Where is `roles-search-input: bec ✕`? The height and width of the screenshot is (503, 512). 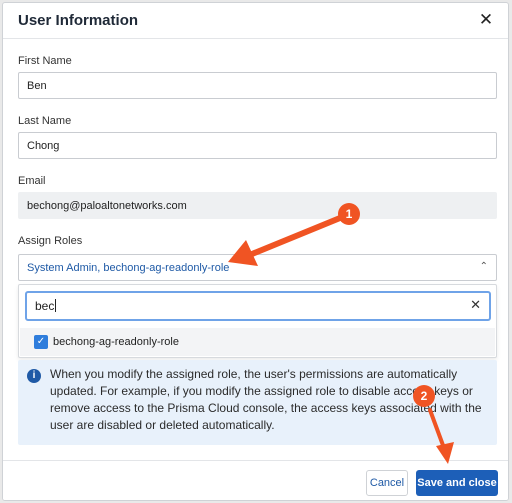 roles-search-input: bec ✕ is located at coordinates (258, 306).